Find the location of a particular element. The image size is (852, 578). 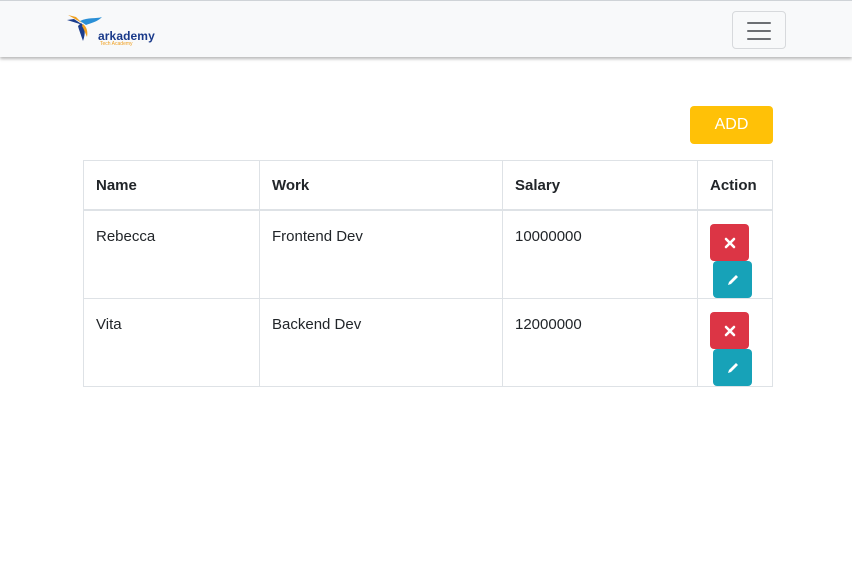

cell-salary: 12000000 is located at coordinates (600, 342).